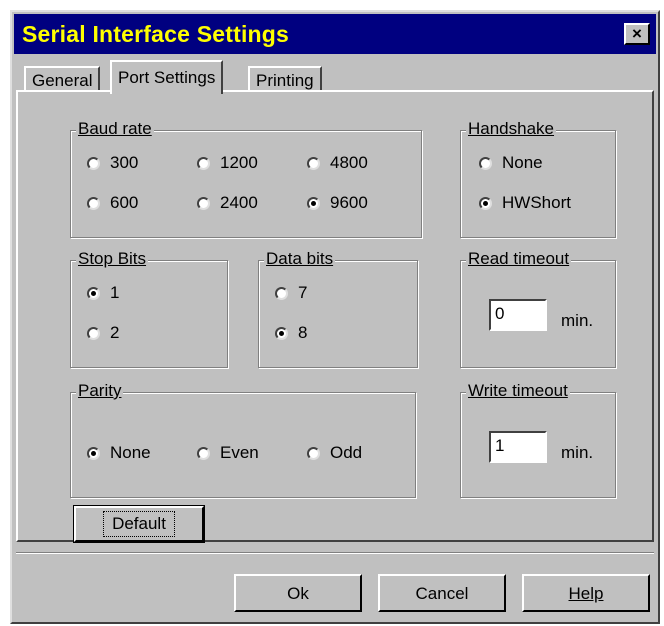 Image resolution: width=664 pixels, height=626 pixels. I want to click on write-timeout-input: 1, so click(518, 447).